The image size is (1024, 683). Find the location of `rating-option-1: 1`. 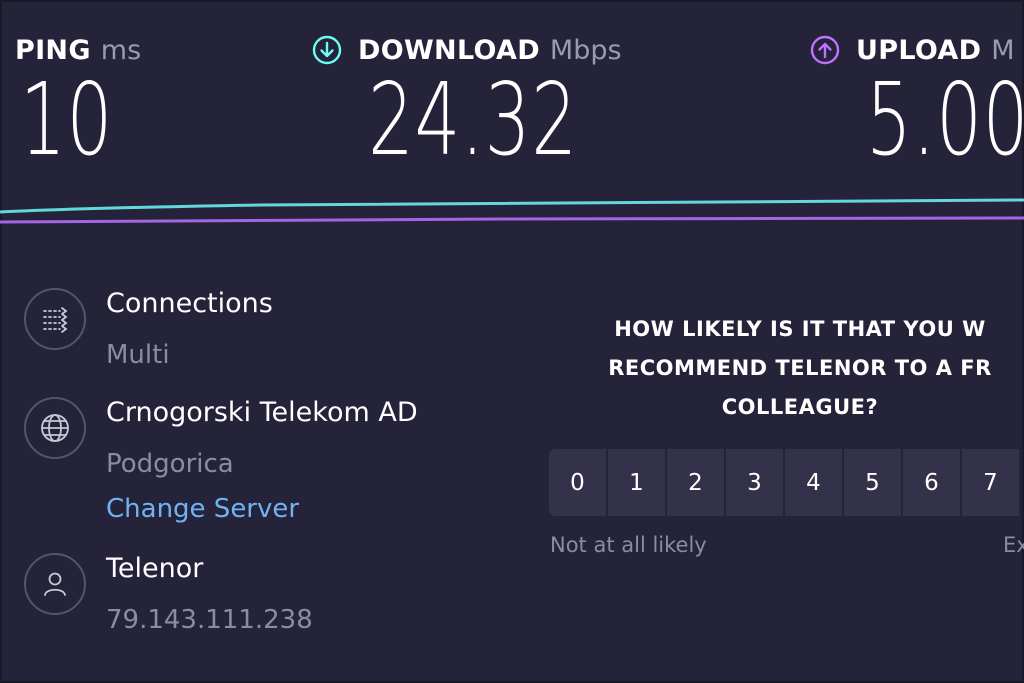

rating-option-1: 1 is located at coordinates (636, 482).